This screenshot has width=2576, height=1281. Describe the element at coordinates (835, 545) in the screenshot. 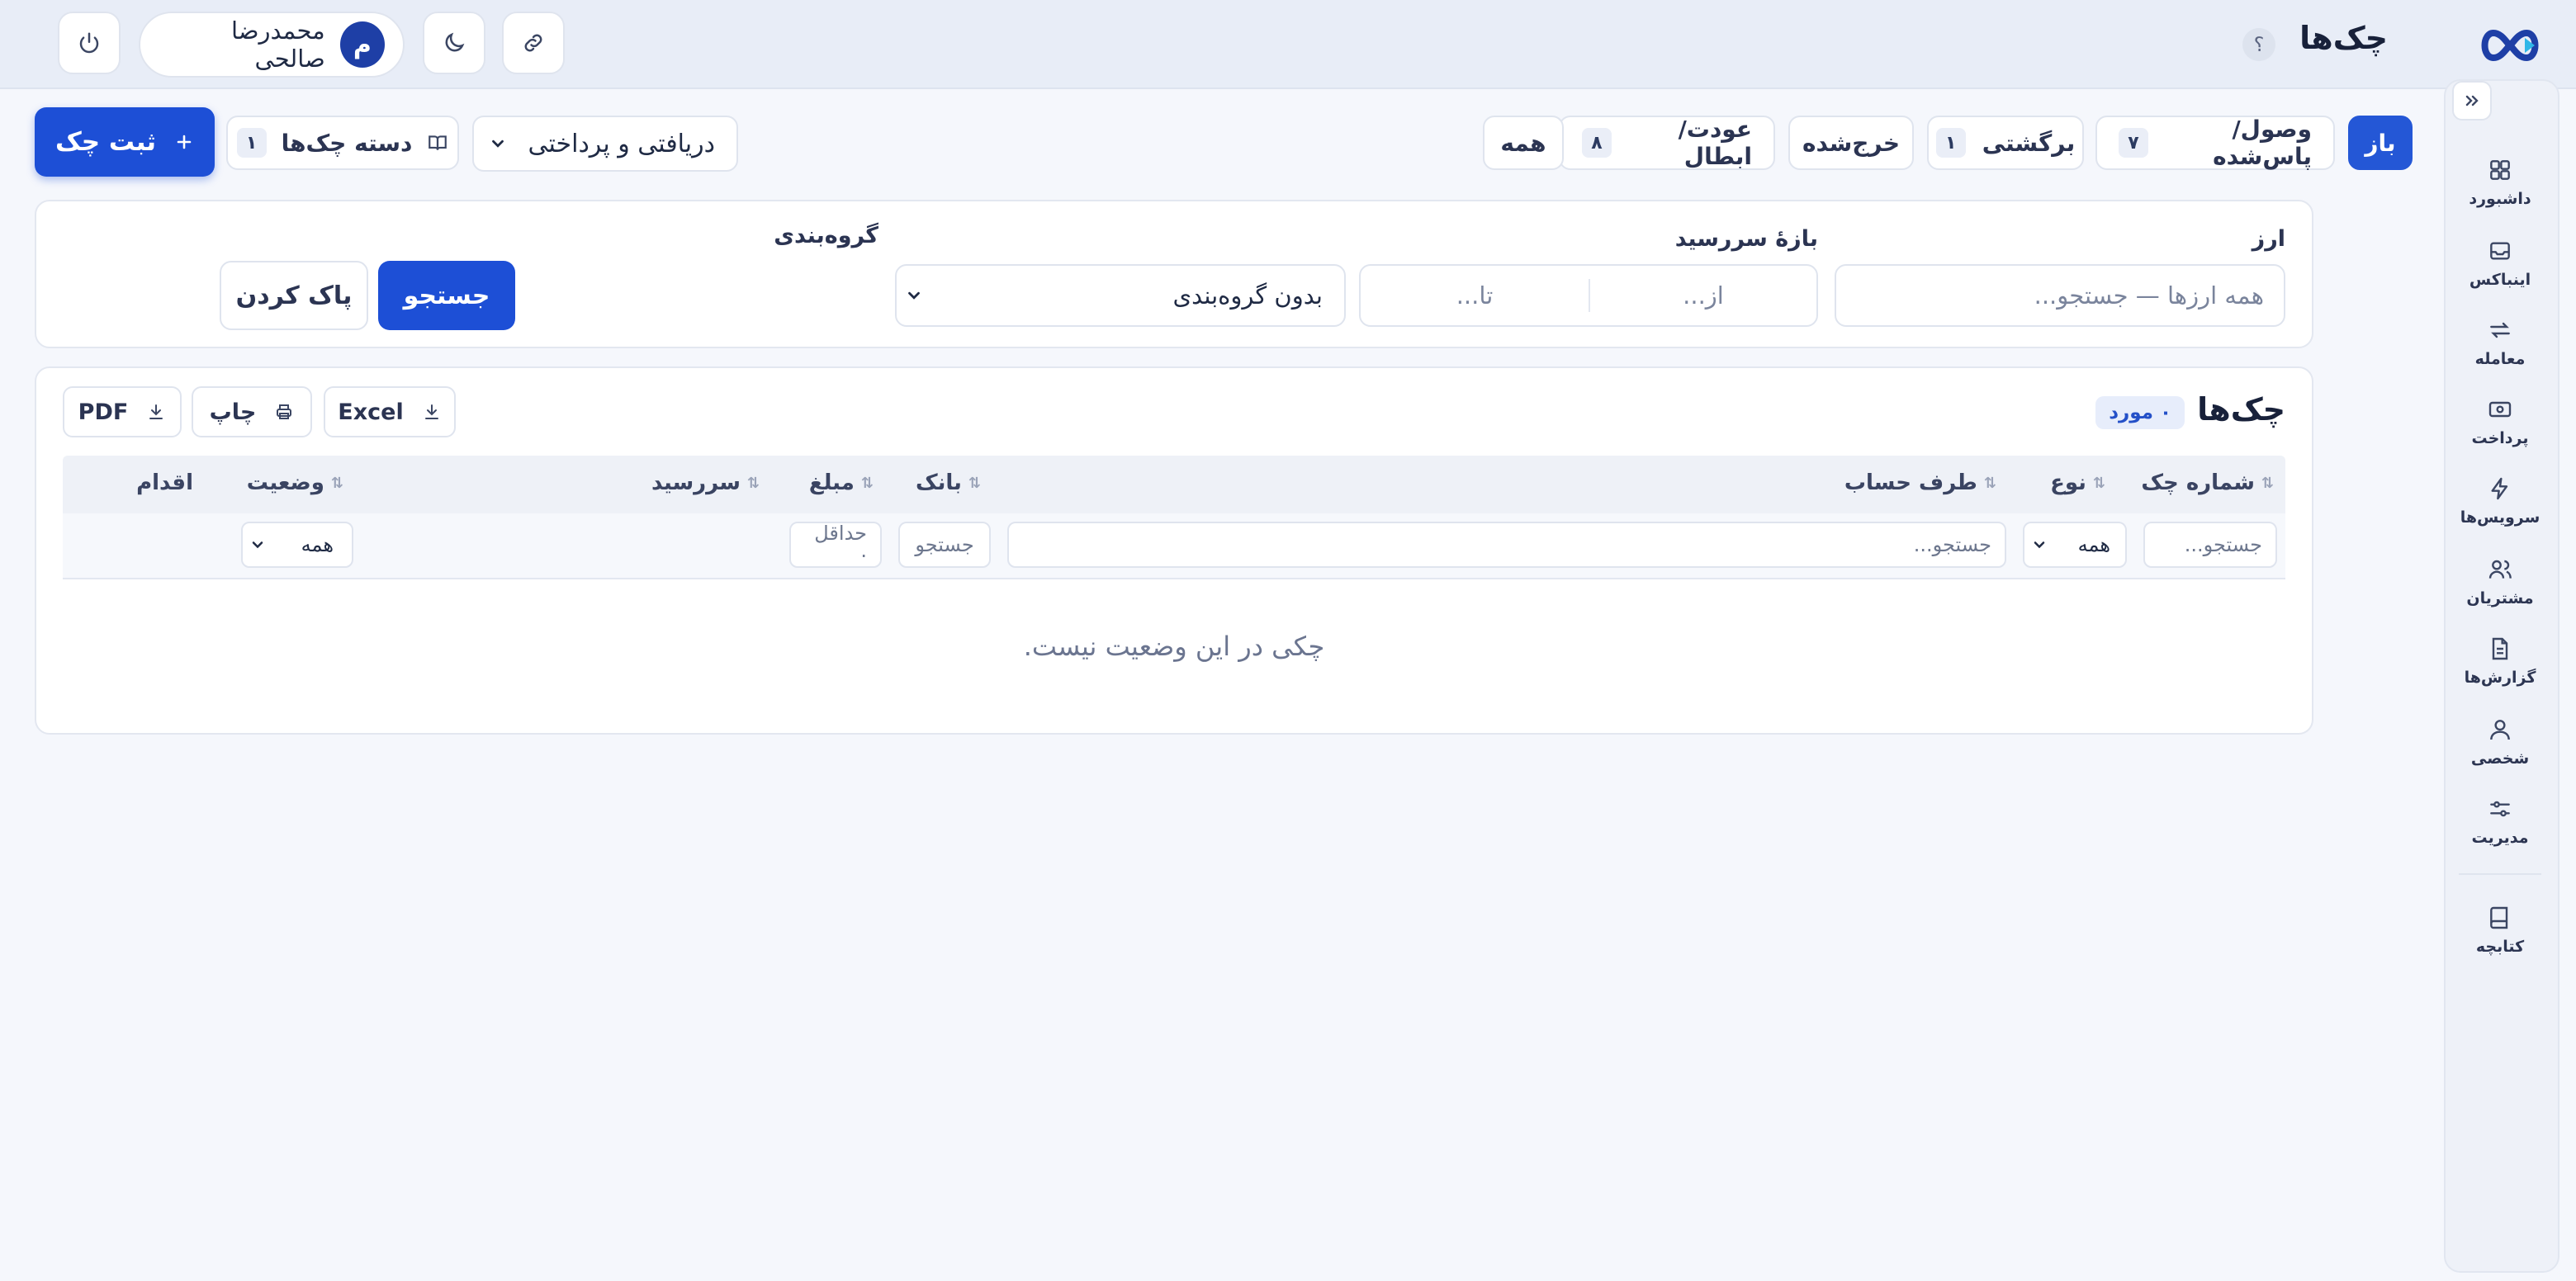

I see `amount-min-input: حداقل ·` at that location.